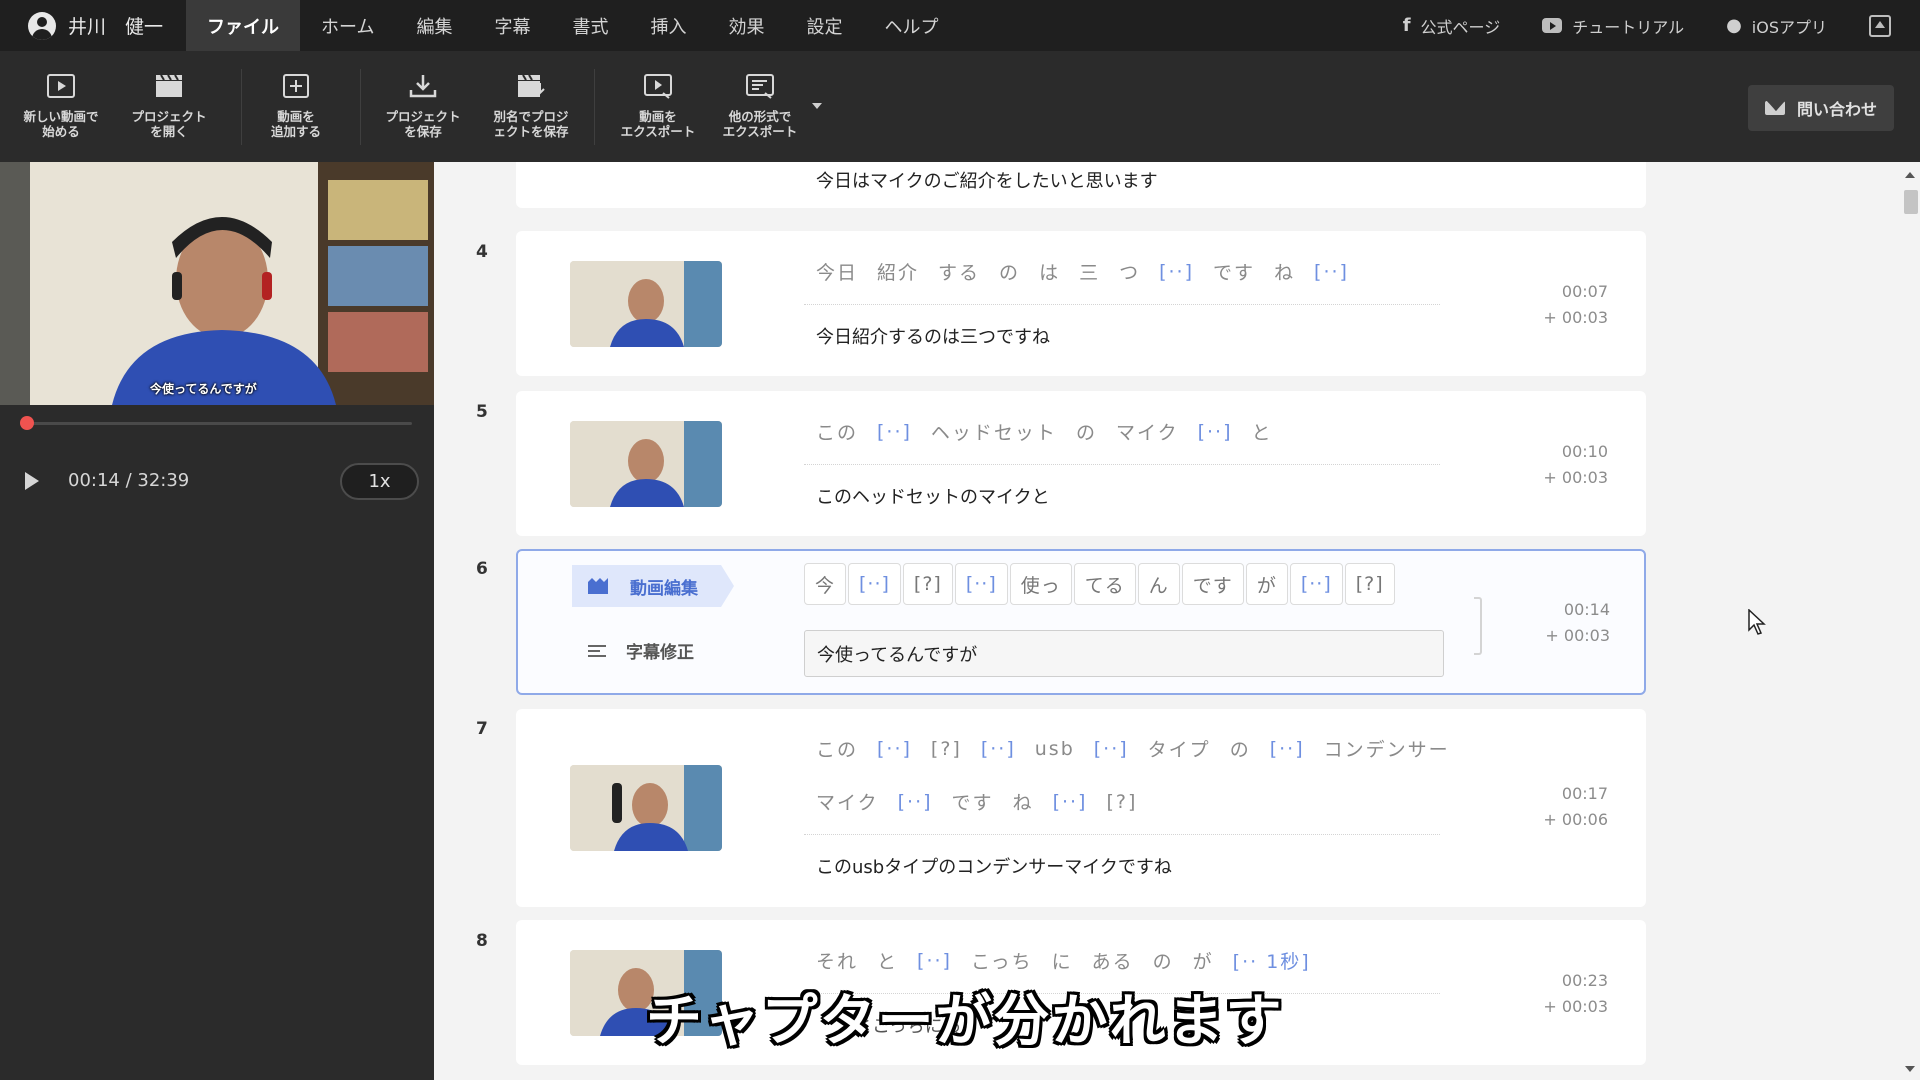 The width and height of the screenshot is (1920, 1080). Describe the element at coordinates (1104, 584) in the screenshot. I see `word-chip: てる` at that location.